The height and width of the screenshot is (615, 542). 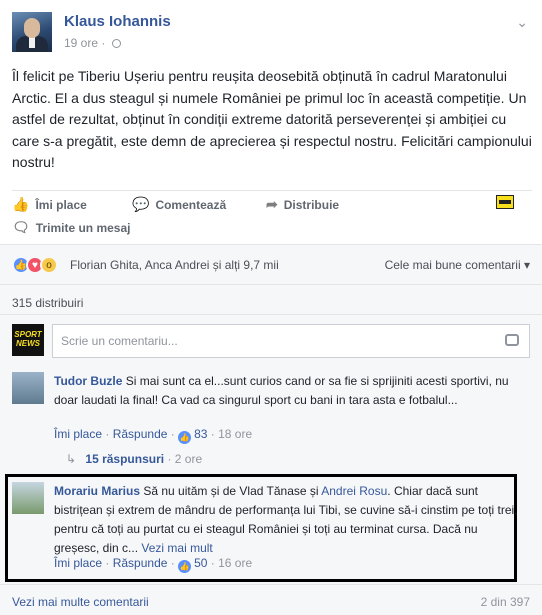 What do you see at coordinates (124, 459) in the screenshot?
I see `view-replies-link: 15 răspunsuri` at bounding box center [124, 459].